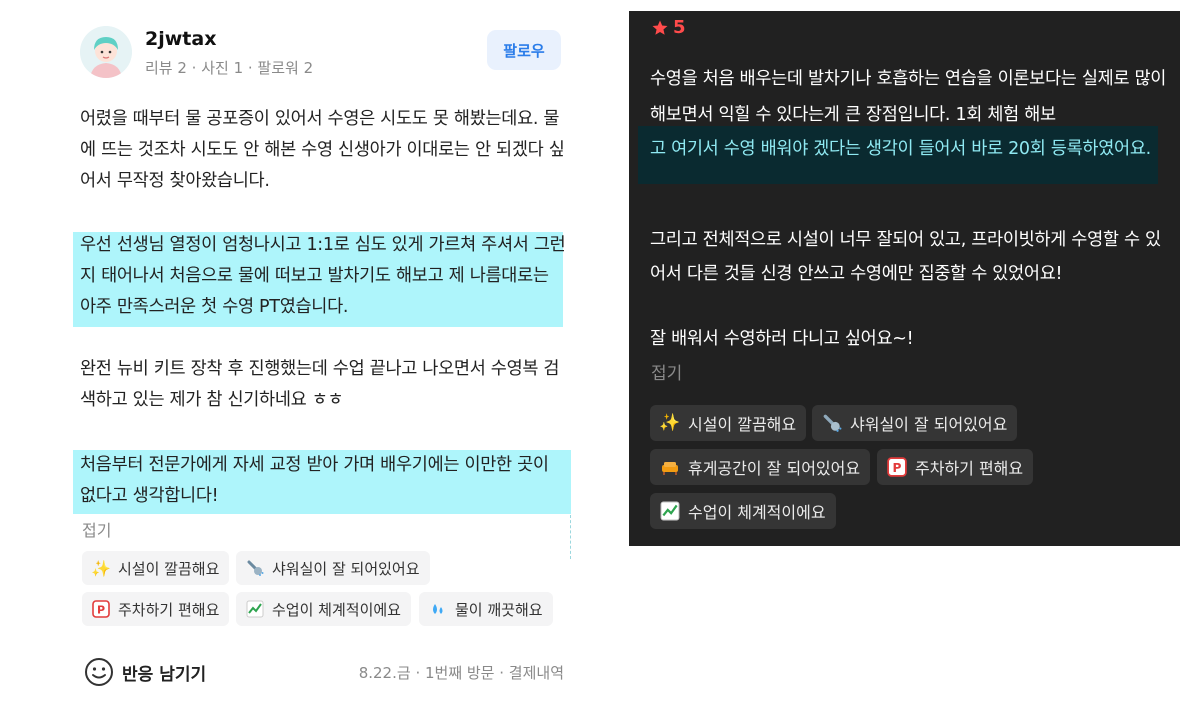 This screenshot has height=708, width=1200. Describe the element at coordinates (524, 50) in the screenshot. I see `follow-button: 팔로우` at that location.